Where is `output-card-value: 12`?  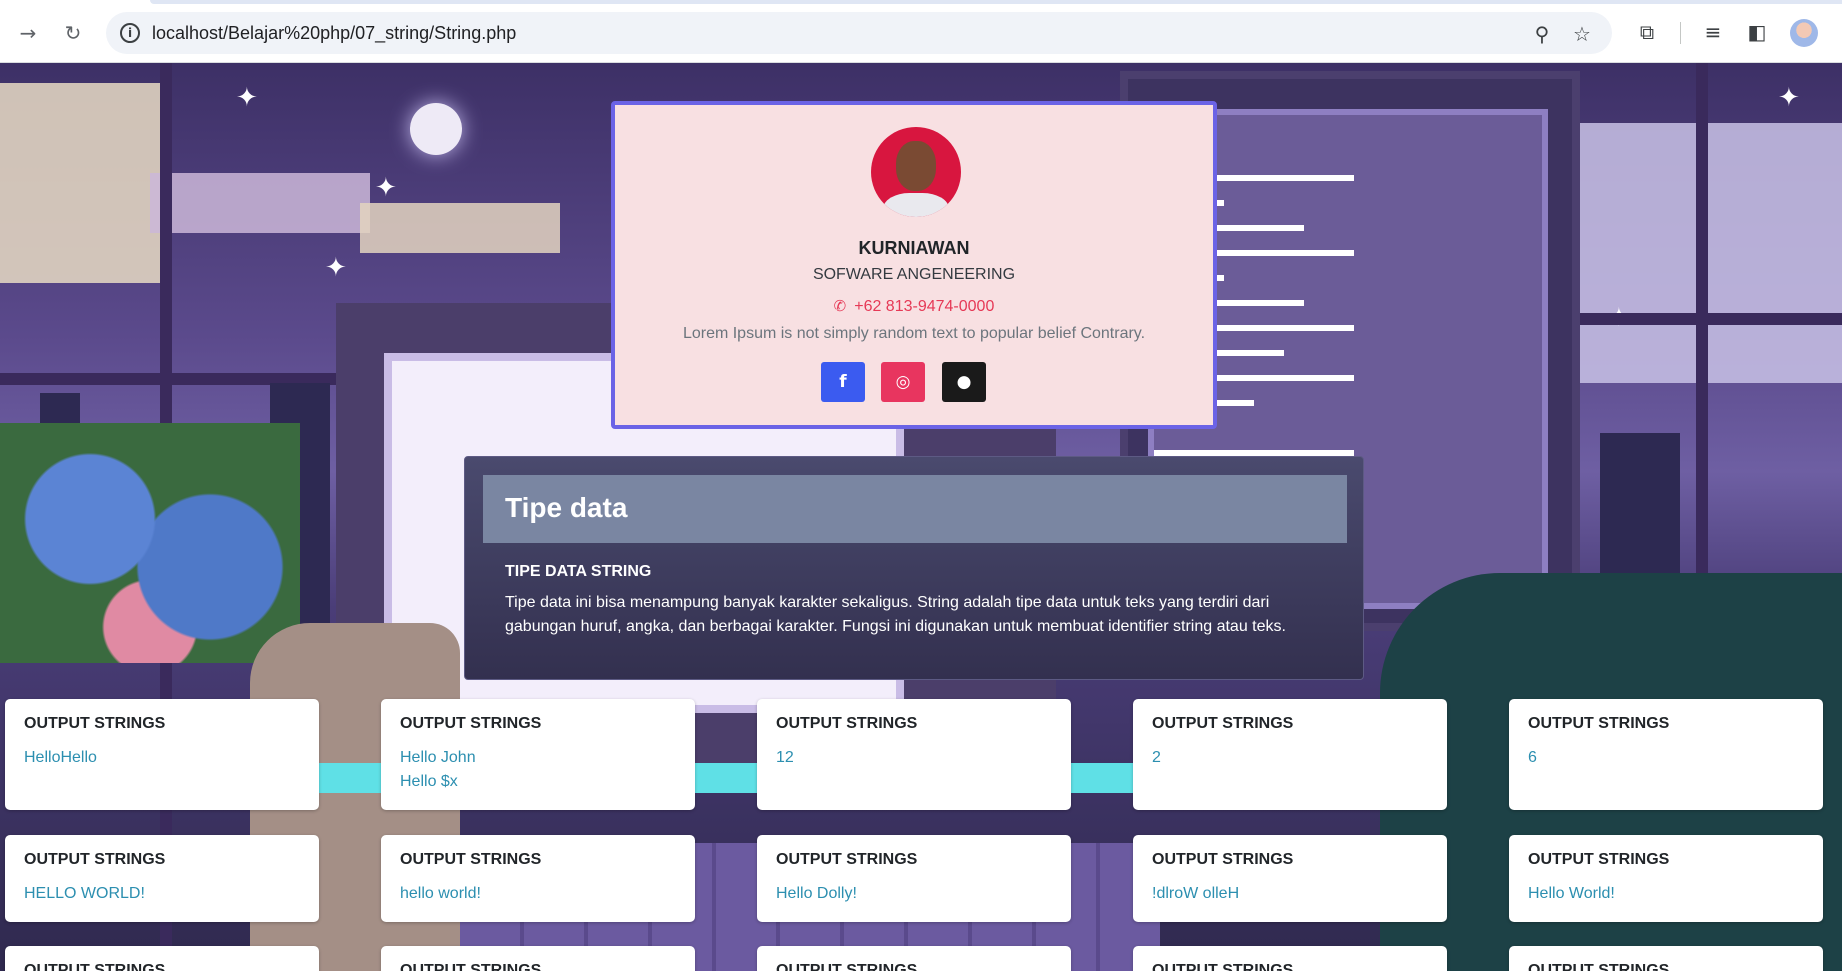 output-card-value: 12 is located at coordinates (785, 757).